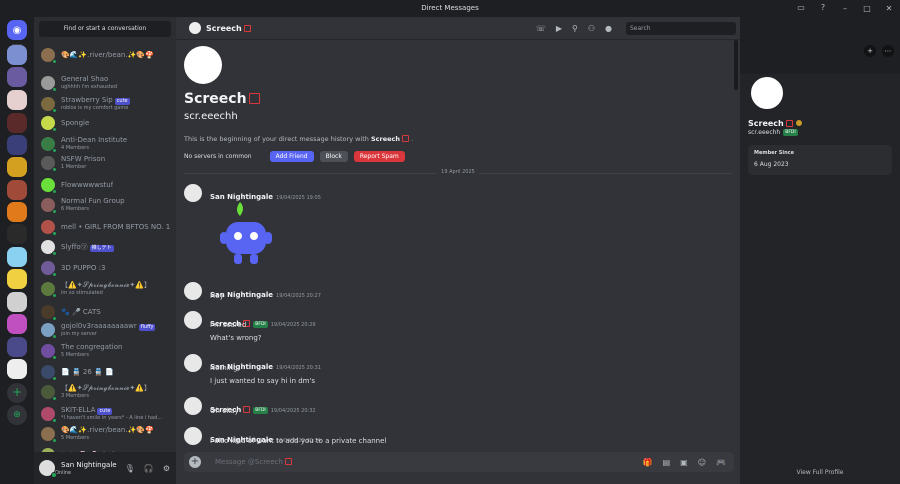  I want to click on dm-list-item: Spongie, so click(105, 123).